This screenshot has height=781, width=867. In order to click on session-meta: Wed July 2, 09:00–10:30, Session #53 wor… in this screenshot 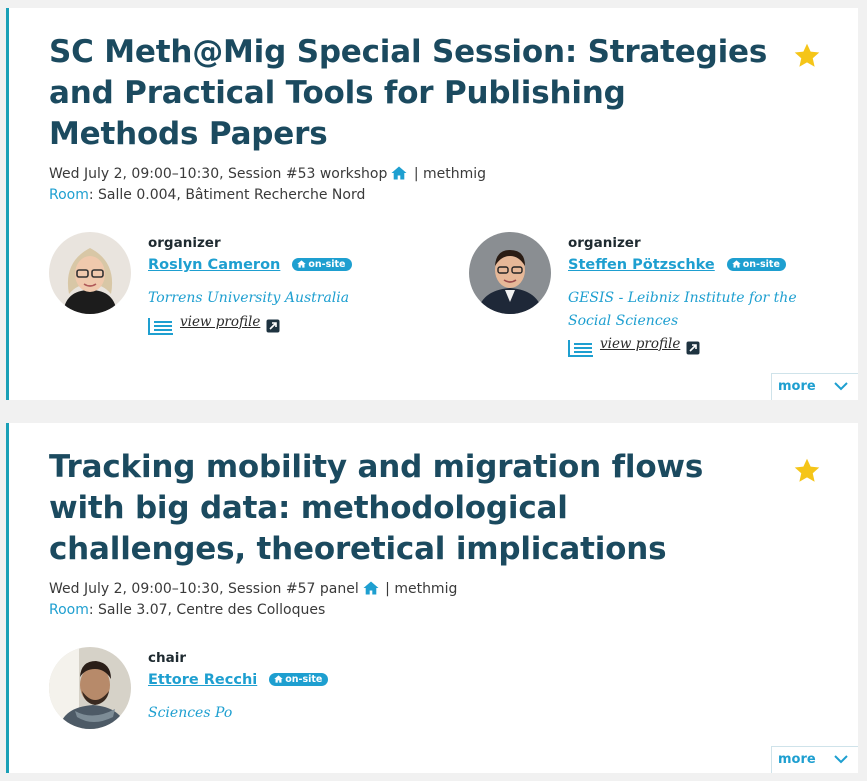, I will do `click(267, 175)`.